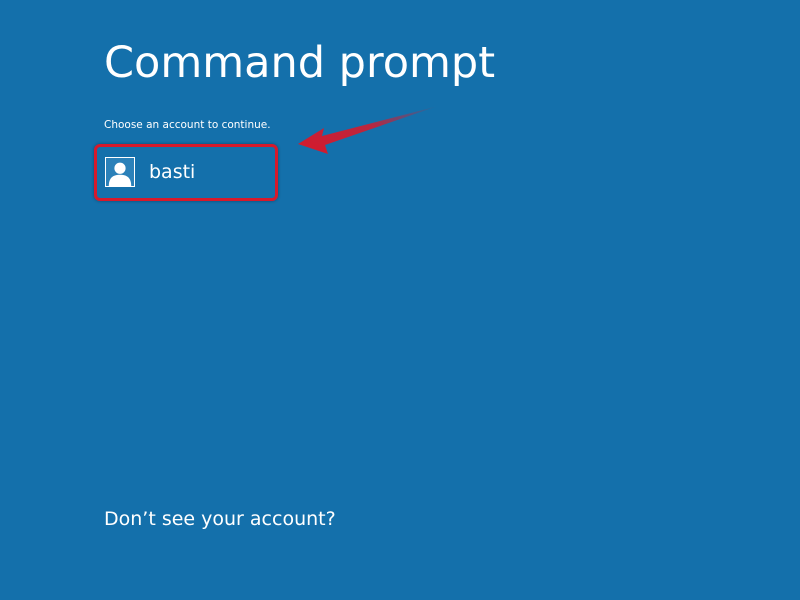  I want to click on choose-account-instruction: Choose an account to continue., so click(187, 125).